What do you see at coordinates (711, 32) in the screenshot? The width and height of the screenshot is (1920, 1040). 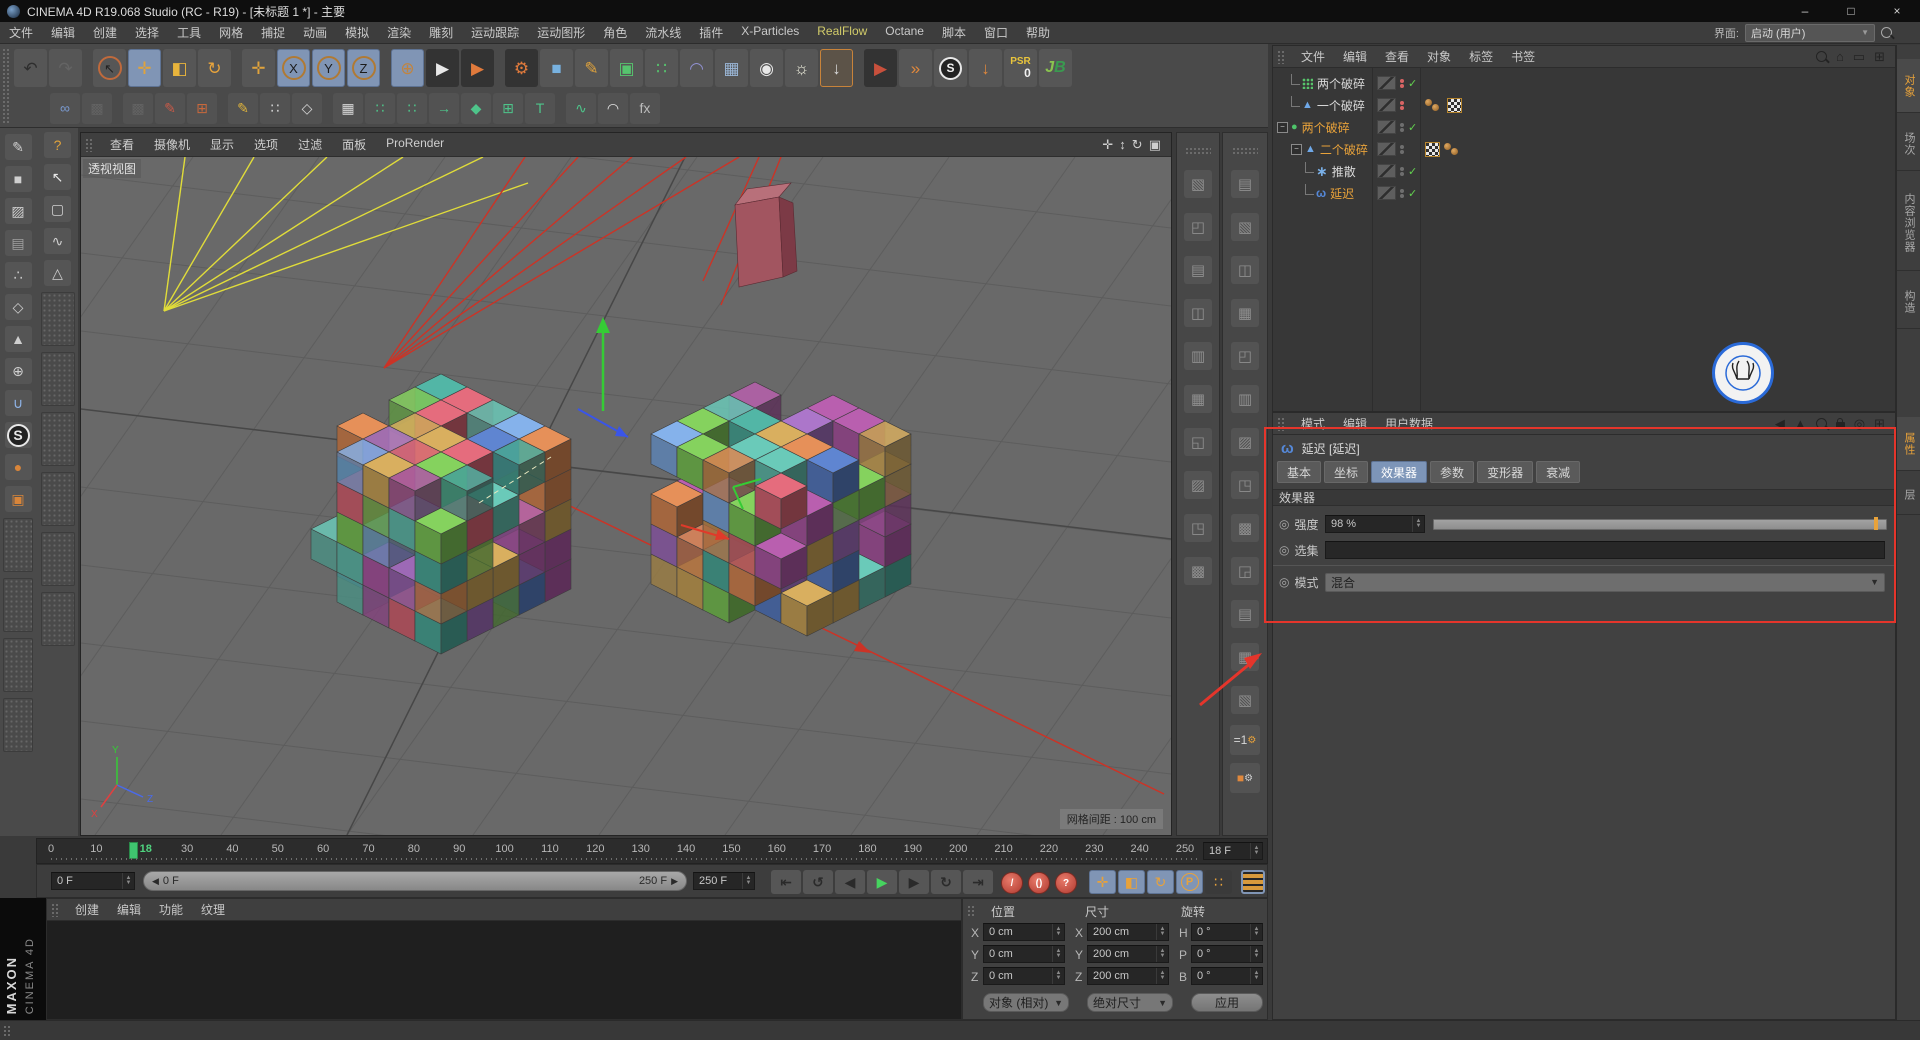 I see `menubar-item-16: 插件` at bounding box center [711, 32].